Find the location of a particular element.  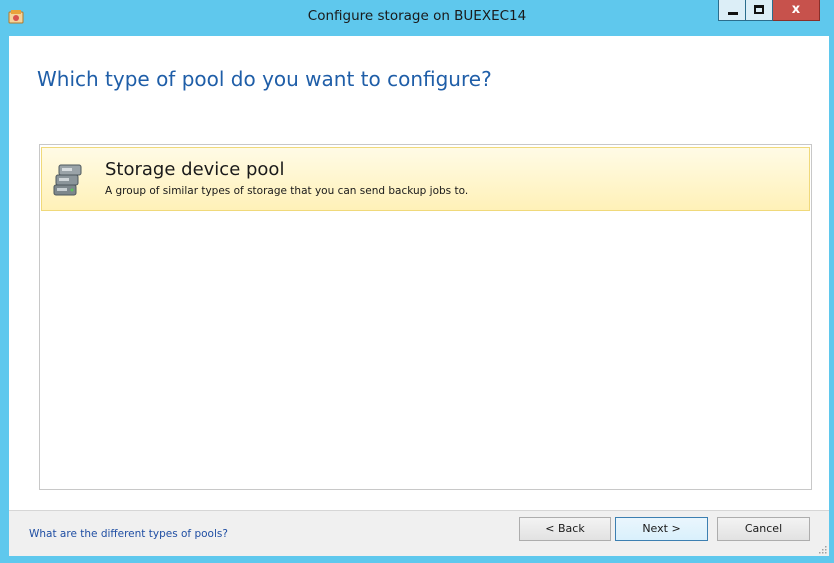

close-icon: x is located at coordinates (796, 9).